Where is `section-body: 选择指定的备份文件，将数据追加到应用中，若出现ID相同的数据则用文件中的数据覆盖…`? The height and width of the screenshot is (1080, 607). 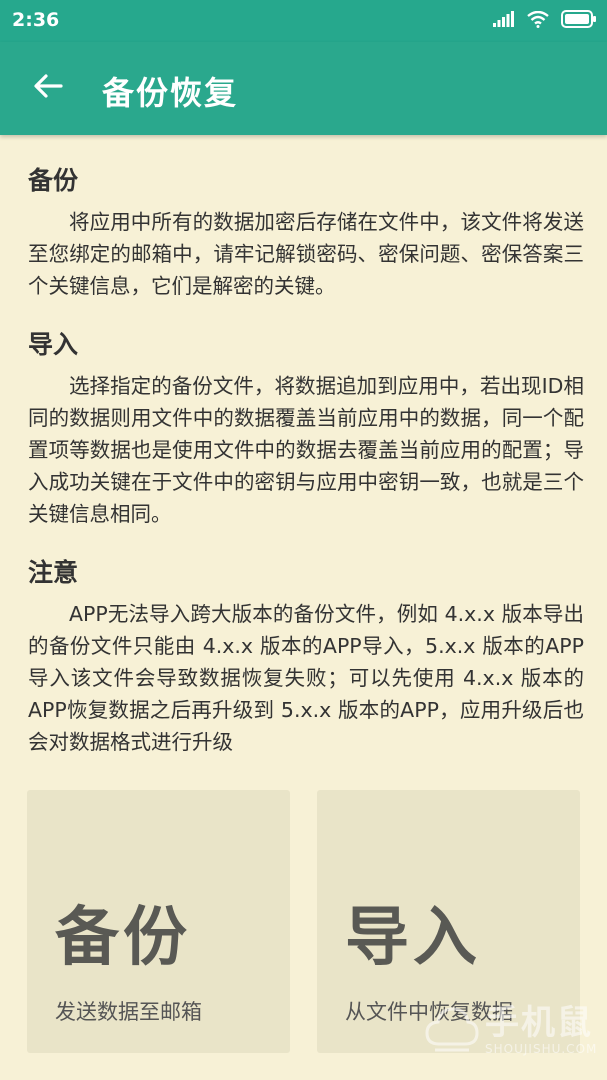 section-body: 选择指定的备份文件，将数据追加到应用中，若出现ID相同的数据则用文件中的数据覆盖… is located at coordinates (306, 450).